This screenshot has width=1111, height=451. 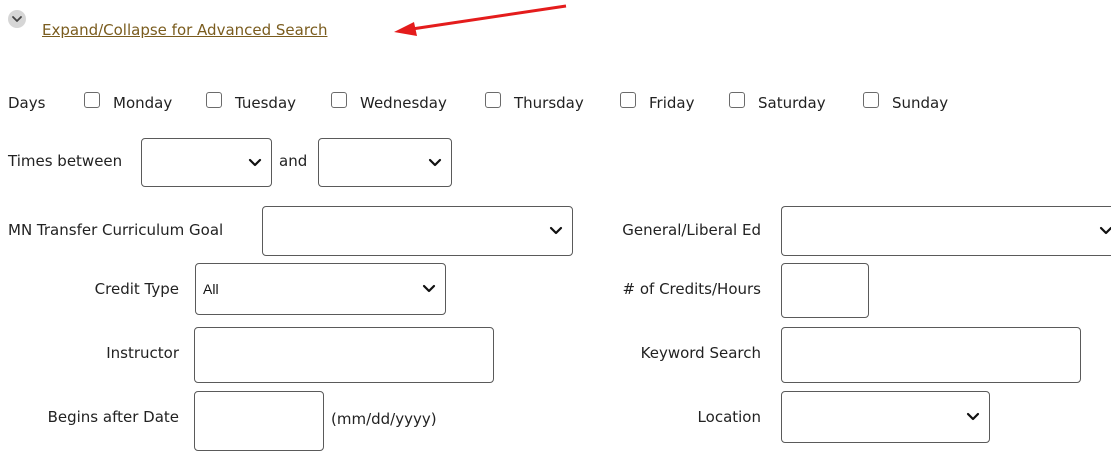 What do you see at coordinates (417, 231) in the screenshot?
I see `mn-transfer-goal-select` at bounding box center [417, 231].